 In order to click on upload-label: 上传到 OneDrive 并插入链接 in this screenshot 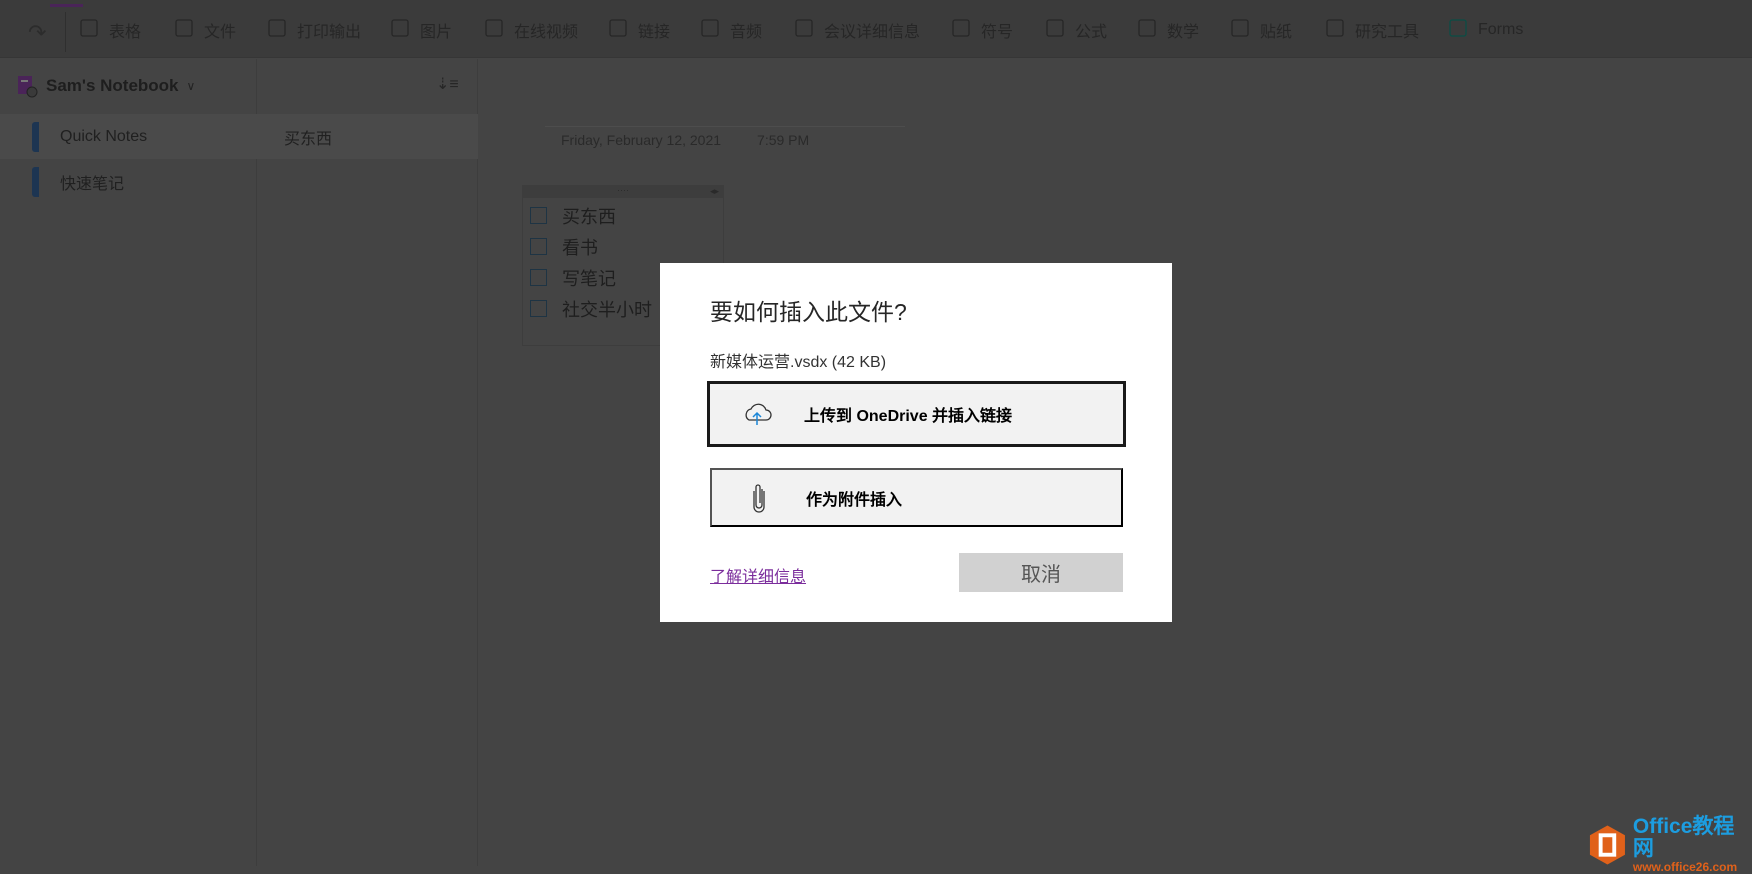, I will do `click(908, 416)`.